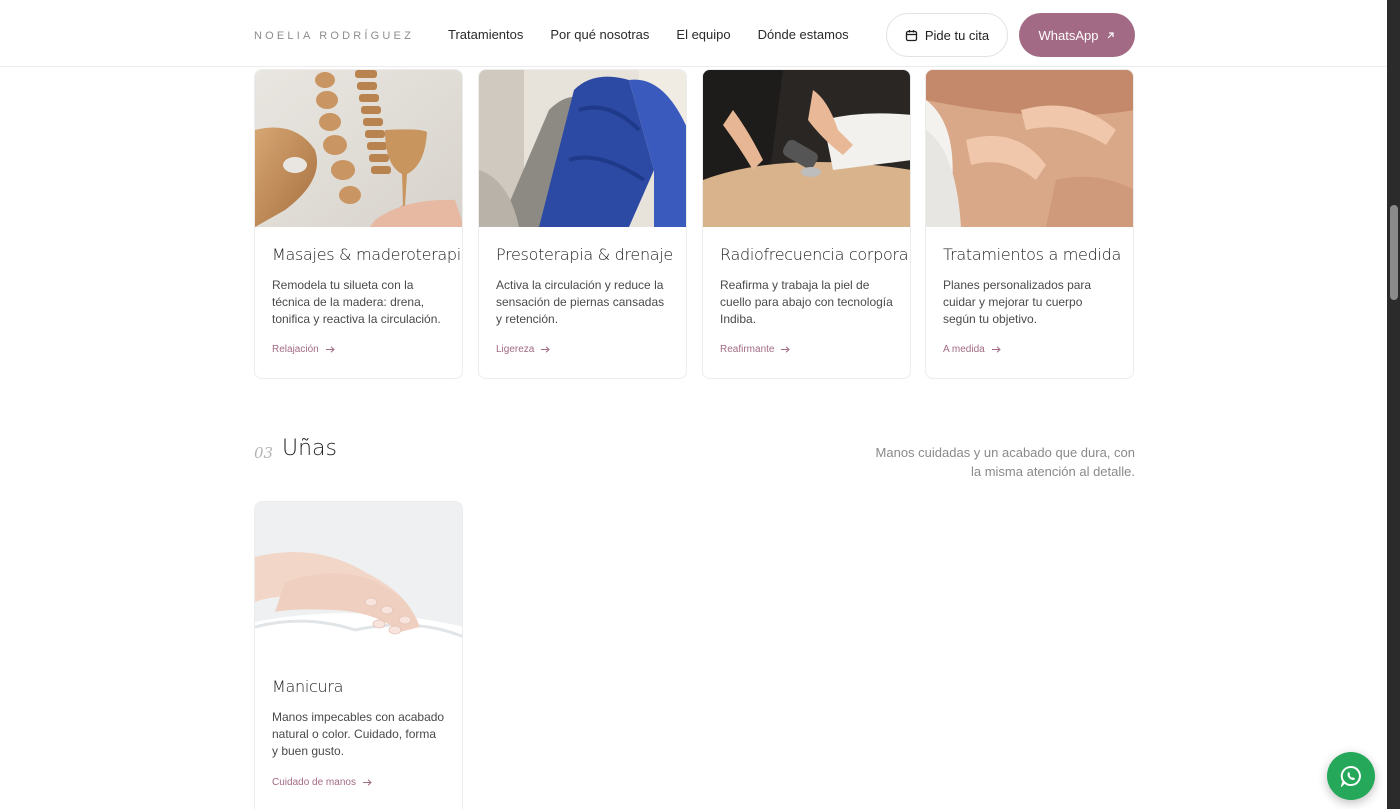 The height and width of the screenshot is (809, 1400). Describe the element at coordinates (1029, 148) in the screenshot. I see `card-image-masaje-espalda` at that location.